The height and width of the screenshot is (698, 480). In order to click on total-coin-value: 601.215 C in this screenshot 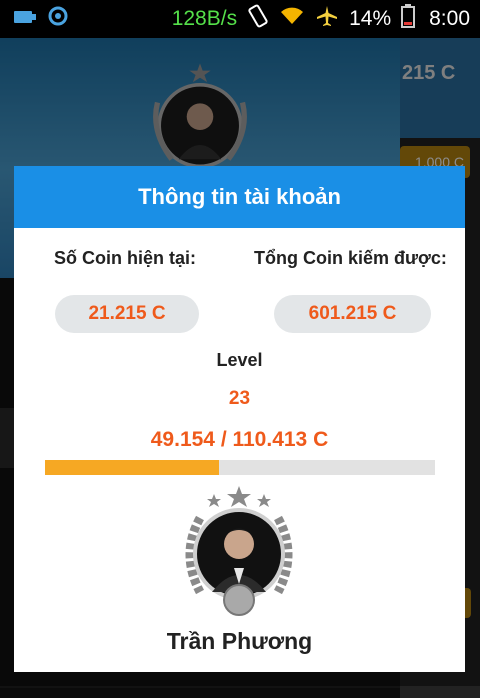, I will do `click(352, 314)`.